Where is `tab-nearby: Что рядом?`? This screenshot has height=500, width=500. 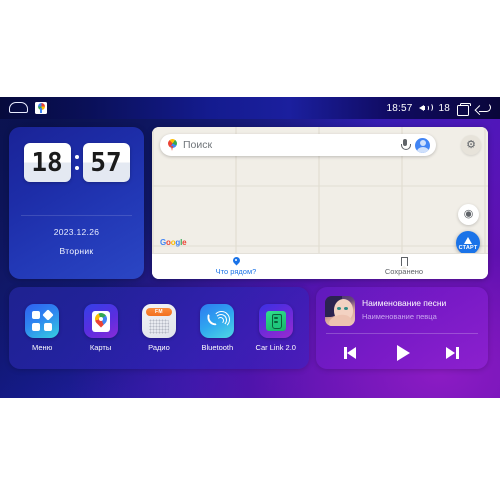
tab-nearby: Что рядом? is located at coordinates (236, 266).